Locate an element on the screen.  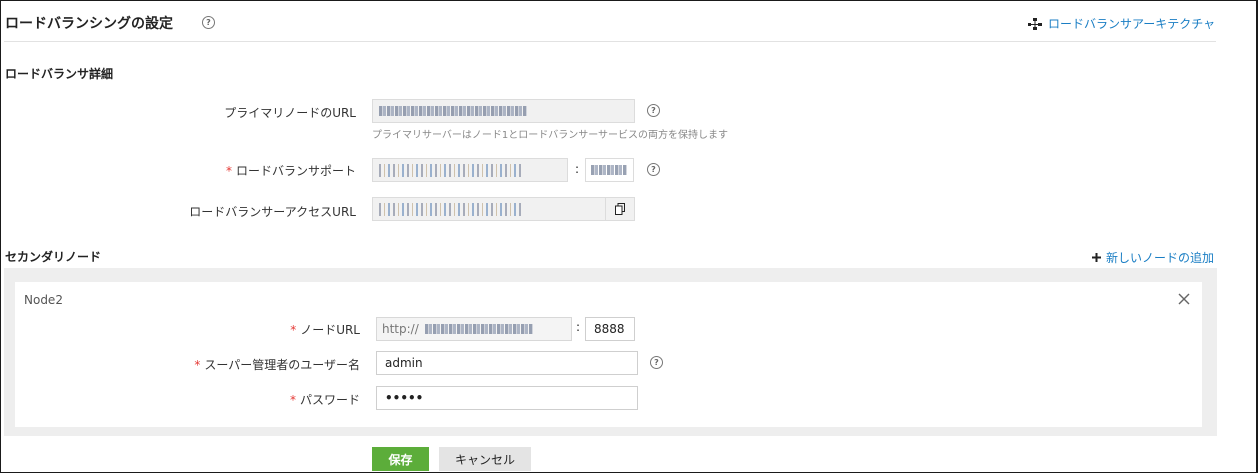
network-icon is located at coordinates (1035, 23).